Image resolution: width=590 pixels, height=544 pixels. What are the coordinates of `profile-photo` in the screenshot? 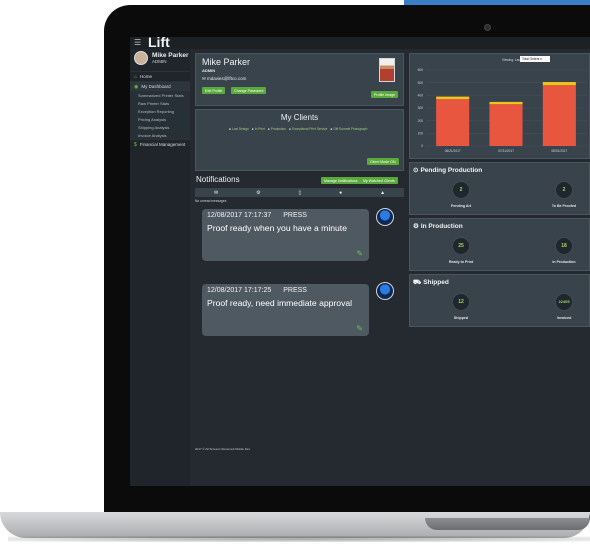 It's located at (387, 70).